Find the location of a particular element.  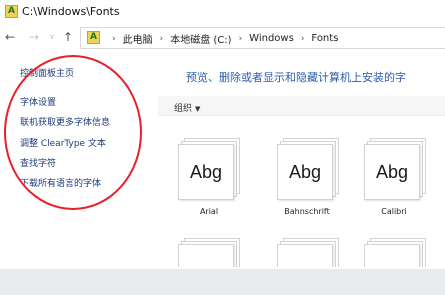

page-description: 预览、删除或者显示和隐藏计算机上安装的字 is located at coordinates (296, 77).